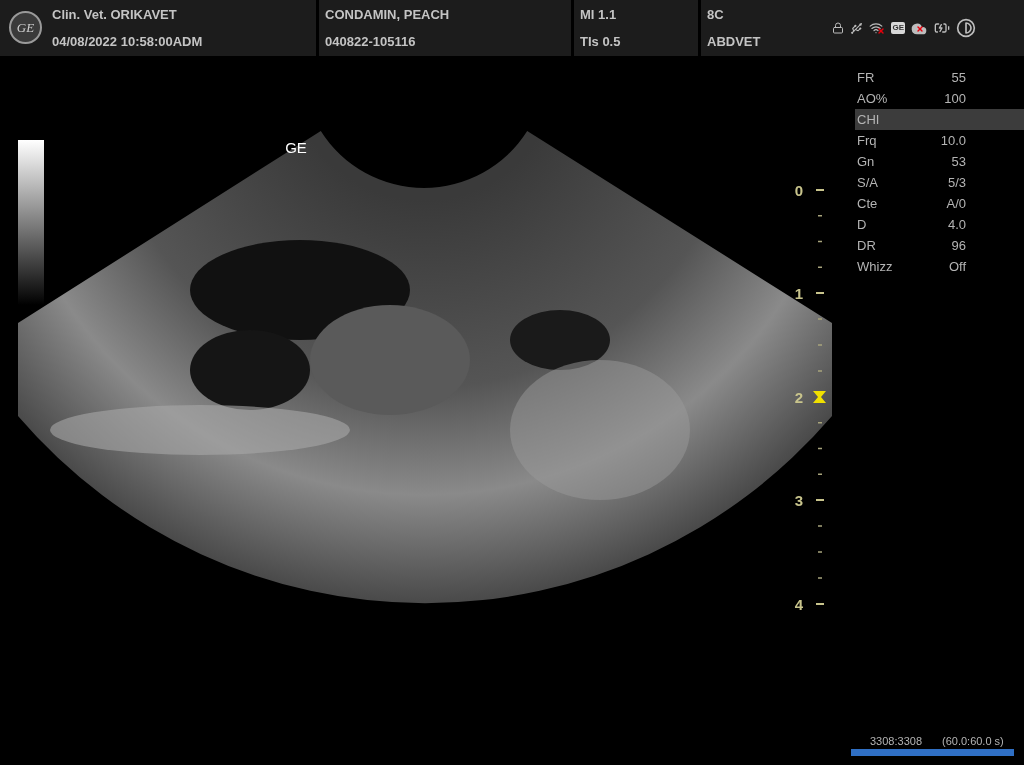 Image resolution: width=1024 pixels, height=765 pixels. Describe the element at coordinates (799, 190) in the screenshot. I see `depth-label: 0` at that location.